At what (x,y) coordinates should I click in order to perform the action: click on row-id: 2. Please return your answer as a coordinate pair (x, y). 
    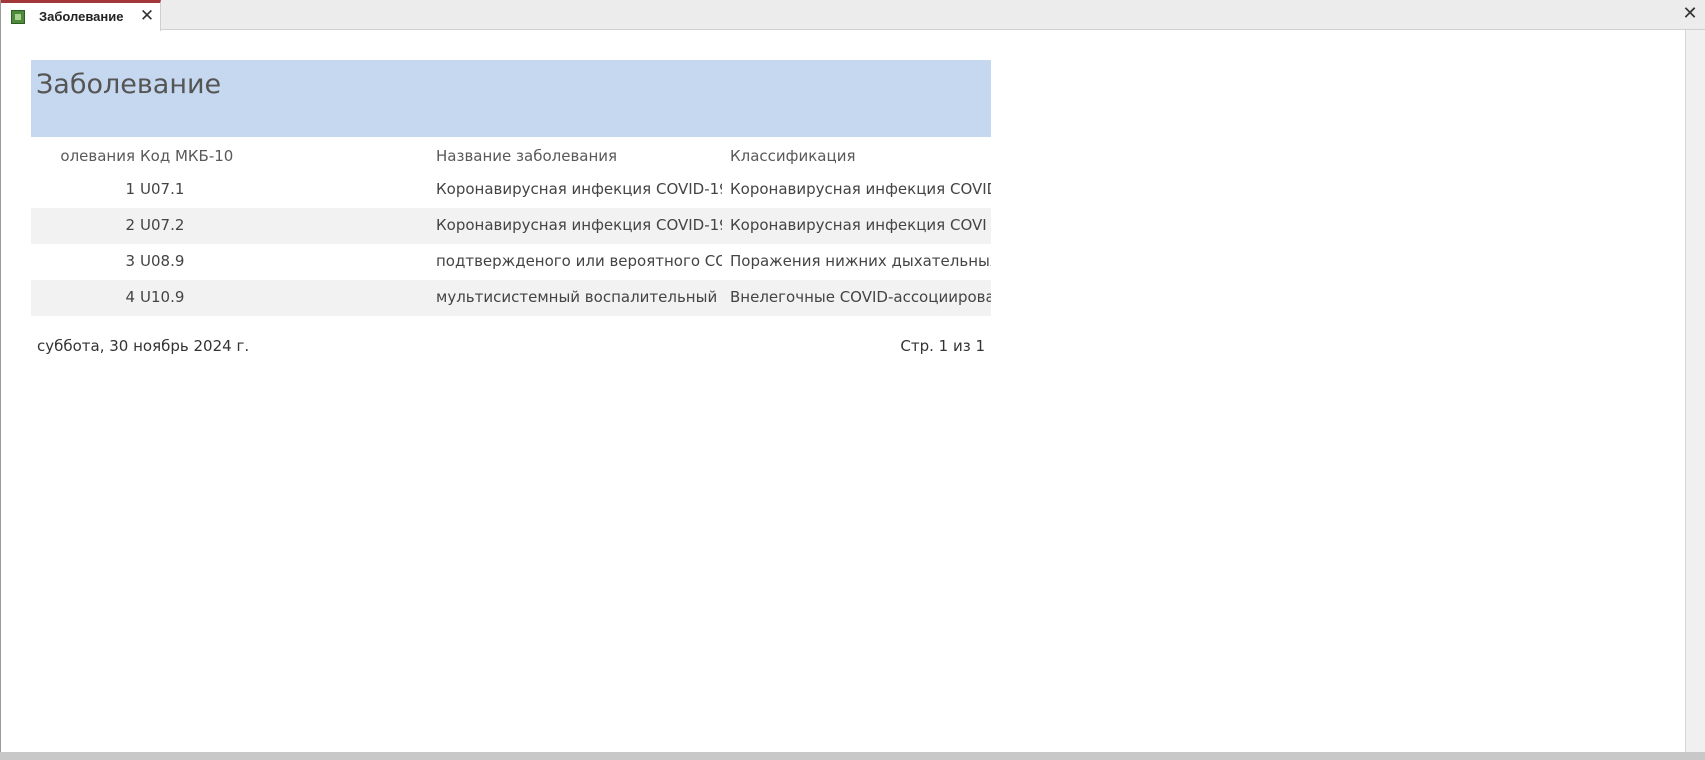
    Looking at the image, I should click on (130, 225).